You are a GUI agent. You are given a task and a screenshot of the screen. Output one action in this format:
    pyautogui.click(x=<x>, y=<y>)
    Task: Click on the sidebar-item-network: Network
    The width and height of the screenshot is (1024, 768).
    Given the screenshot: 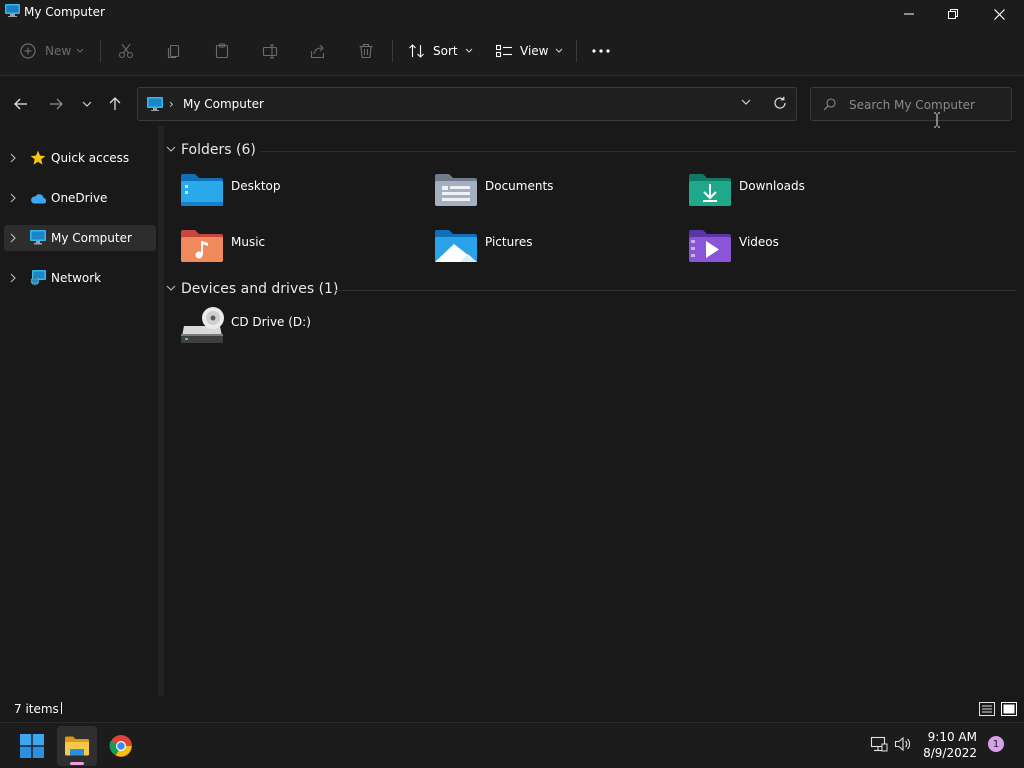 What is the action you would take?
    pyautogui.click(x=80, y=278)
    